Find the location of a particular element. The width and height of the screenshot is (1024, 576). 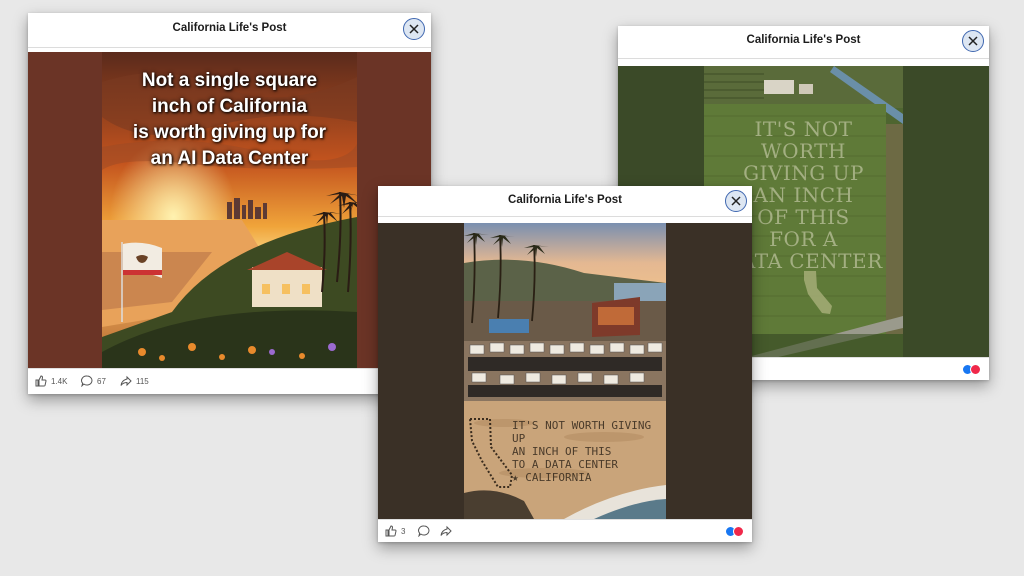

like-count: 1.4K is located at coordinates (59, 381).